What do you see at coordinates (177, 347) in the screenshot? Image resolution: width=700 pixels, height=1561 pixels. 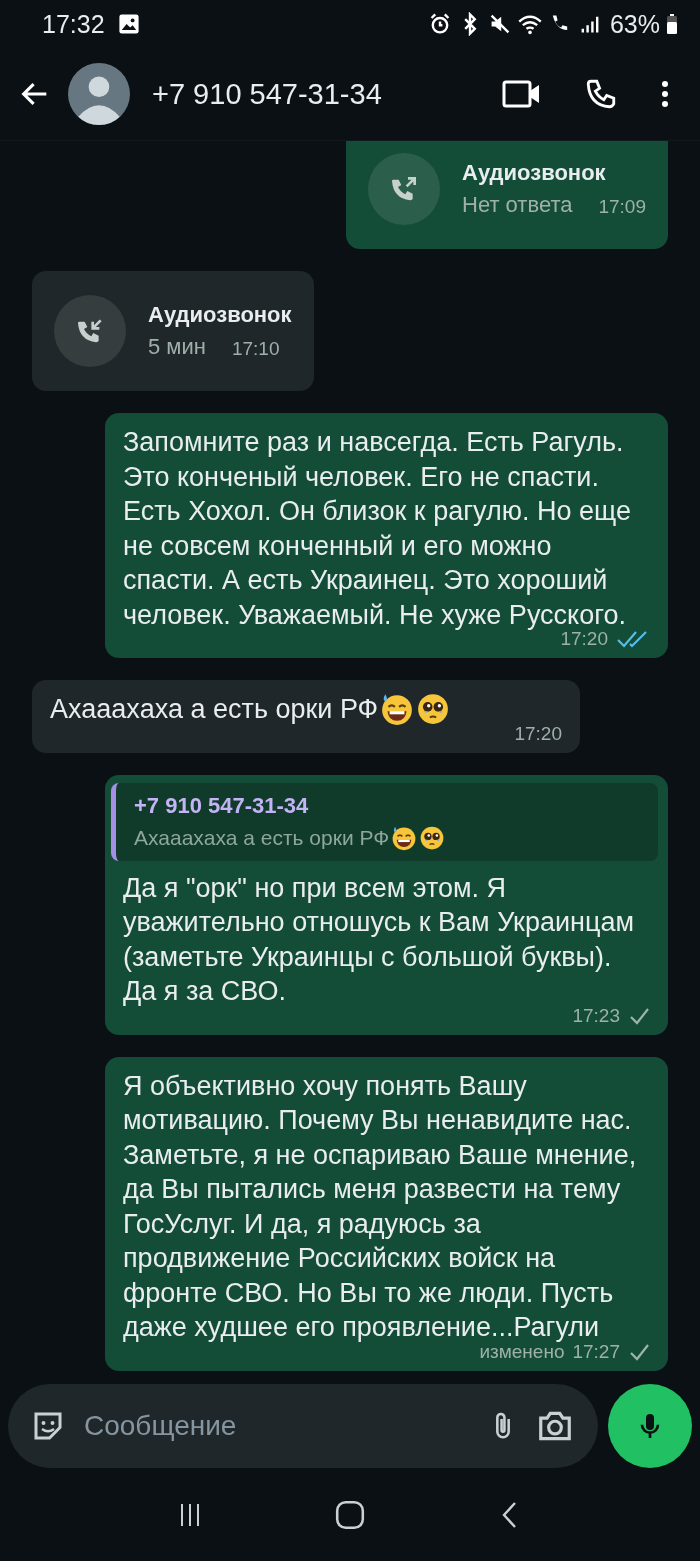 I see `call-status: 5 мин` at bounding box center [177, 347].